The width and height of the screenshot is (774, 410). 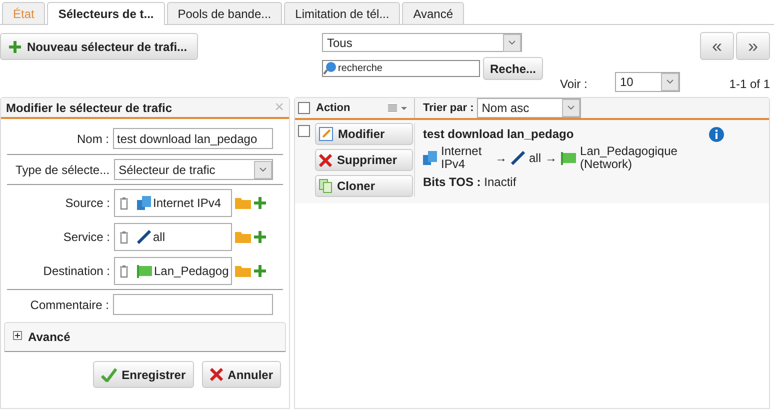 I want to click on select-all-checkbox, so click(x=304, y=108).